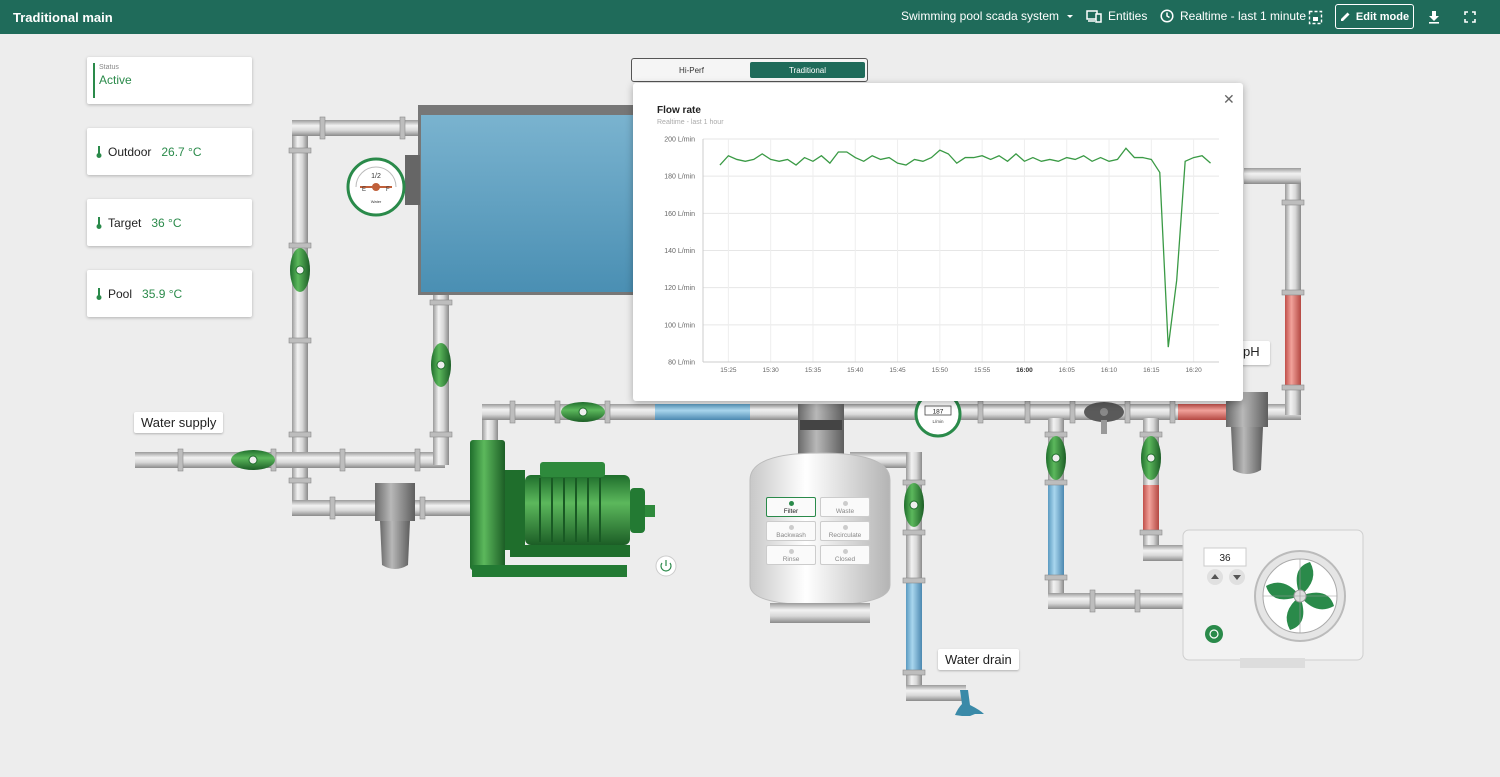 This screenshot has height=777, width=1500. Describe the element at coordinates (1247, 433) in the screenshot. I see `chemical-tank` at that location.